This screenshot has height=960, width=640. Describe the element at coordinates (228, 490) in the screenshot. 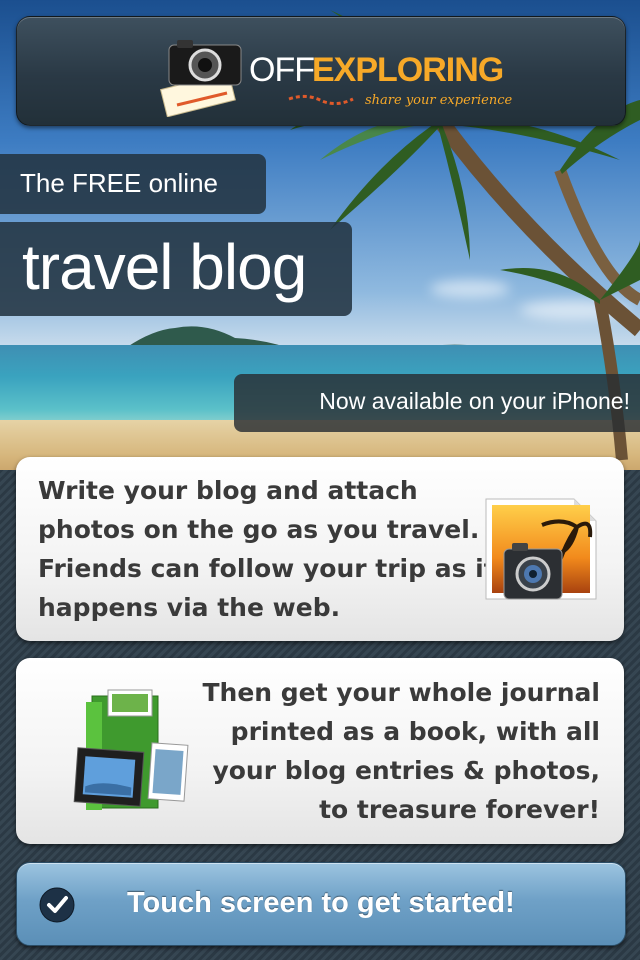

I see `blog-feature-line: Write your blog and attach` at that location.